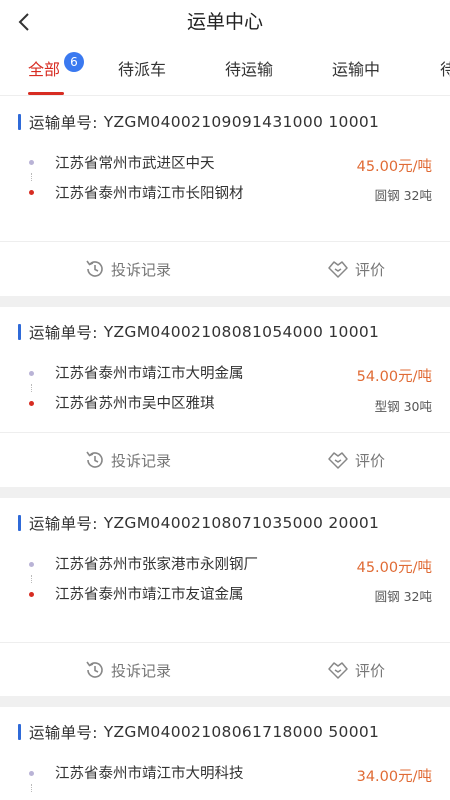 The image size is (450, 800). I want to click on cargo-spec: 型钢 30吨, so click(403, 406).